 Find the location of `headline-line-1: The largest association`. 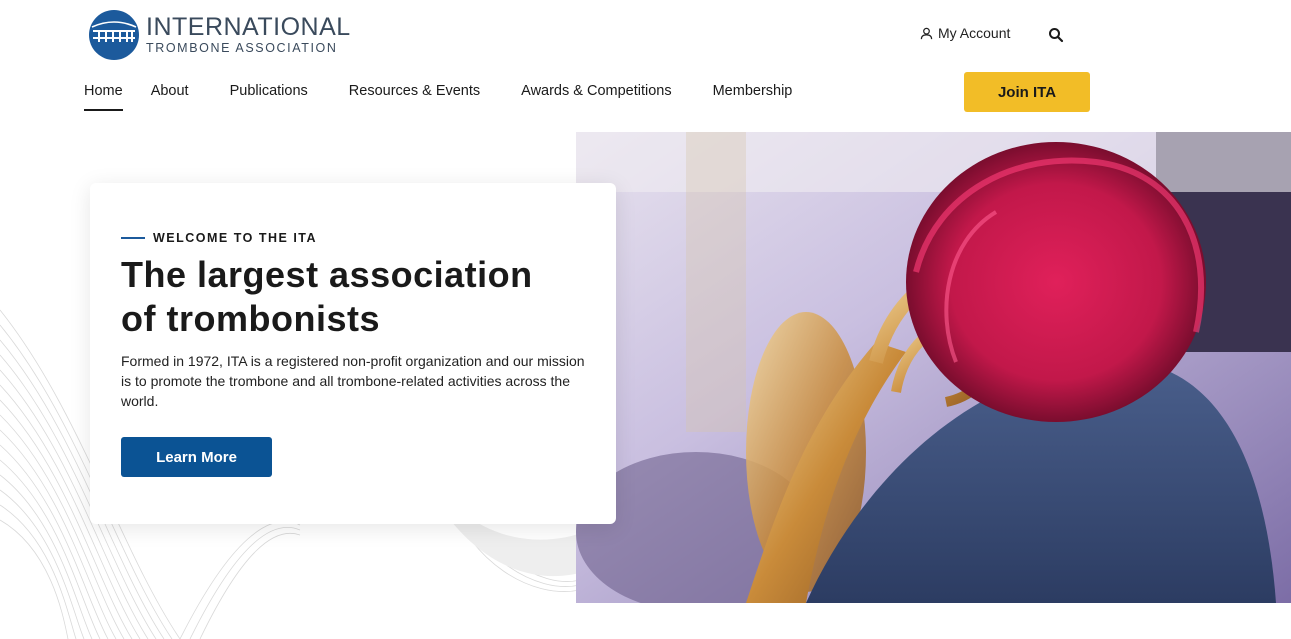

headline-line-1: The largest association is located at coordinates (327, 274).